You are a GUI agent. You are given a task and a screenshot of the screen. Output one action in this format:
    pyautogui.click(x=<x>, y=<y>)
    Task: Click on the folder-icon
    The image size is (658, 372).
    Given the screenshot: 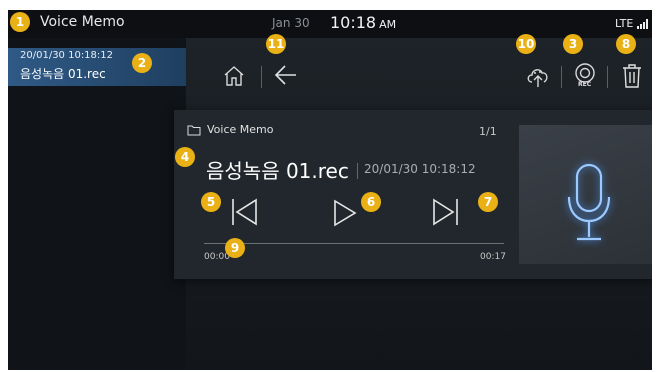 What is the action you would take?
    pyautogui.click(x=194, y=130)
    